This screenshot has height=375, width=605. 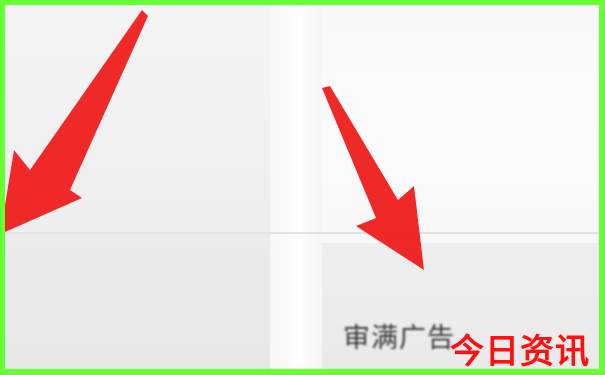 What do you see at coordinates (520, 352) in the screenshot?
I see `watermark-text: 今日资讯` at bounding box center [520, 352].